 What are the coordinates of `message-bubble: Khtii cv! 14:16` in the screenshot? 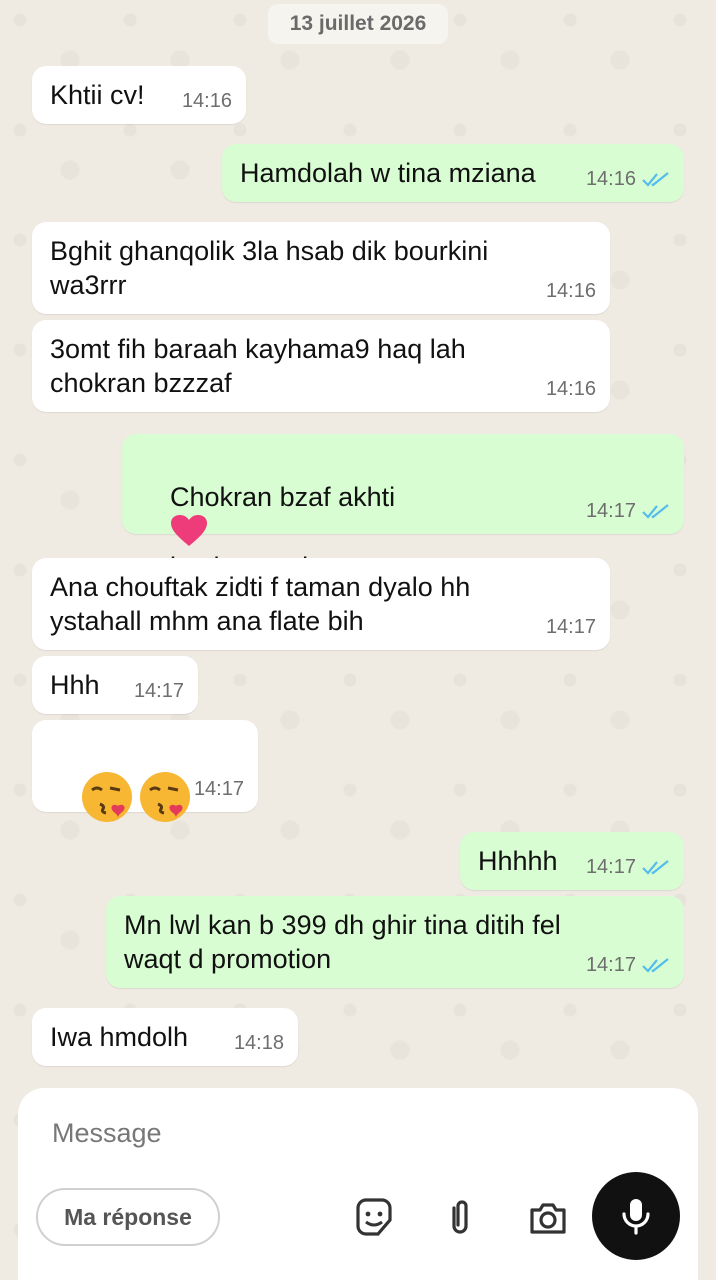 It's located at (139, 95).